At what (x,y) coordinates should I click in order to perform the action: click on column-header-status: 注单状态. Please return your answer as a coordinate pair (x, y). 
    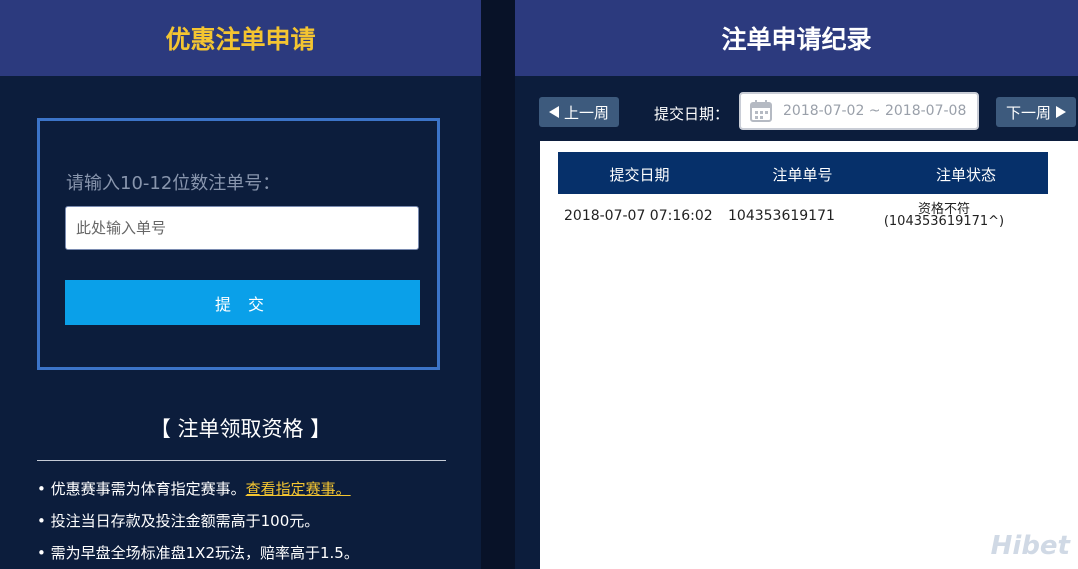
    Looking at the image, I should click on (965, 175).